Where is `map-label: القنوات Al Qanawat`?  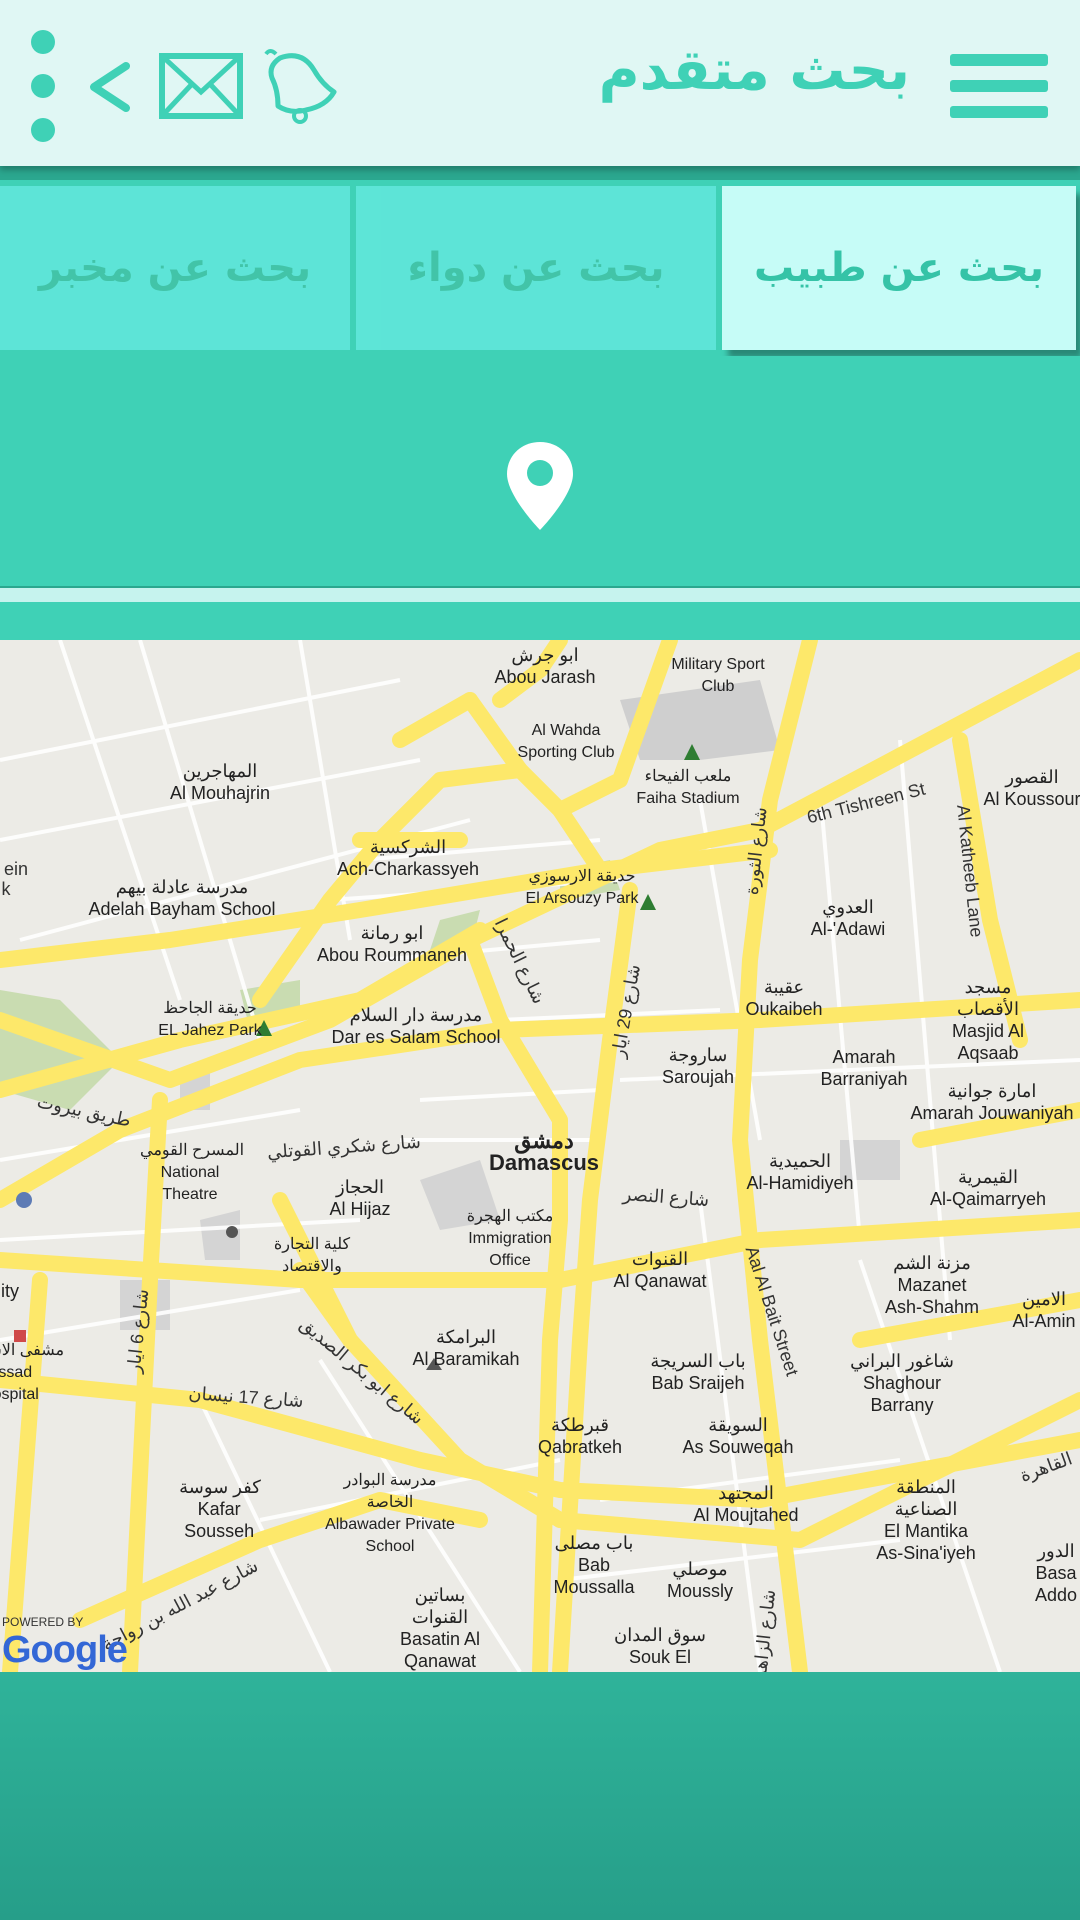 map-label: القنوات Al Qanawat is located at coordinates (660, 1270).